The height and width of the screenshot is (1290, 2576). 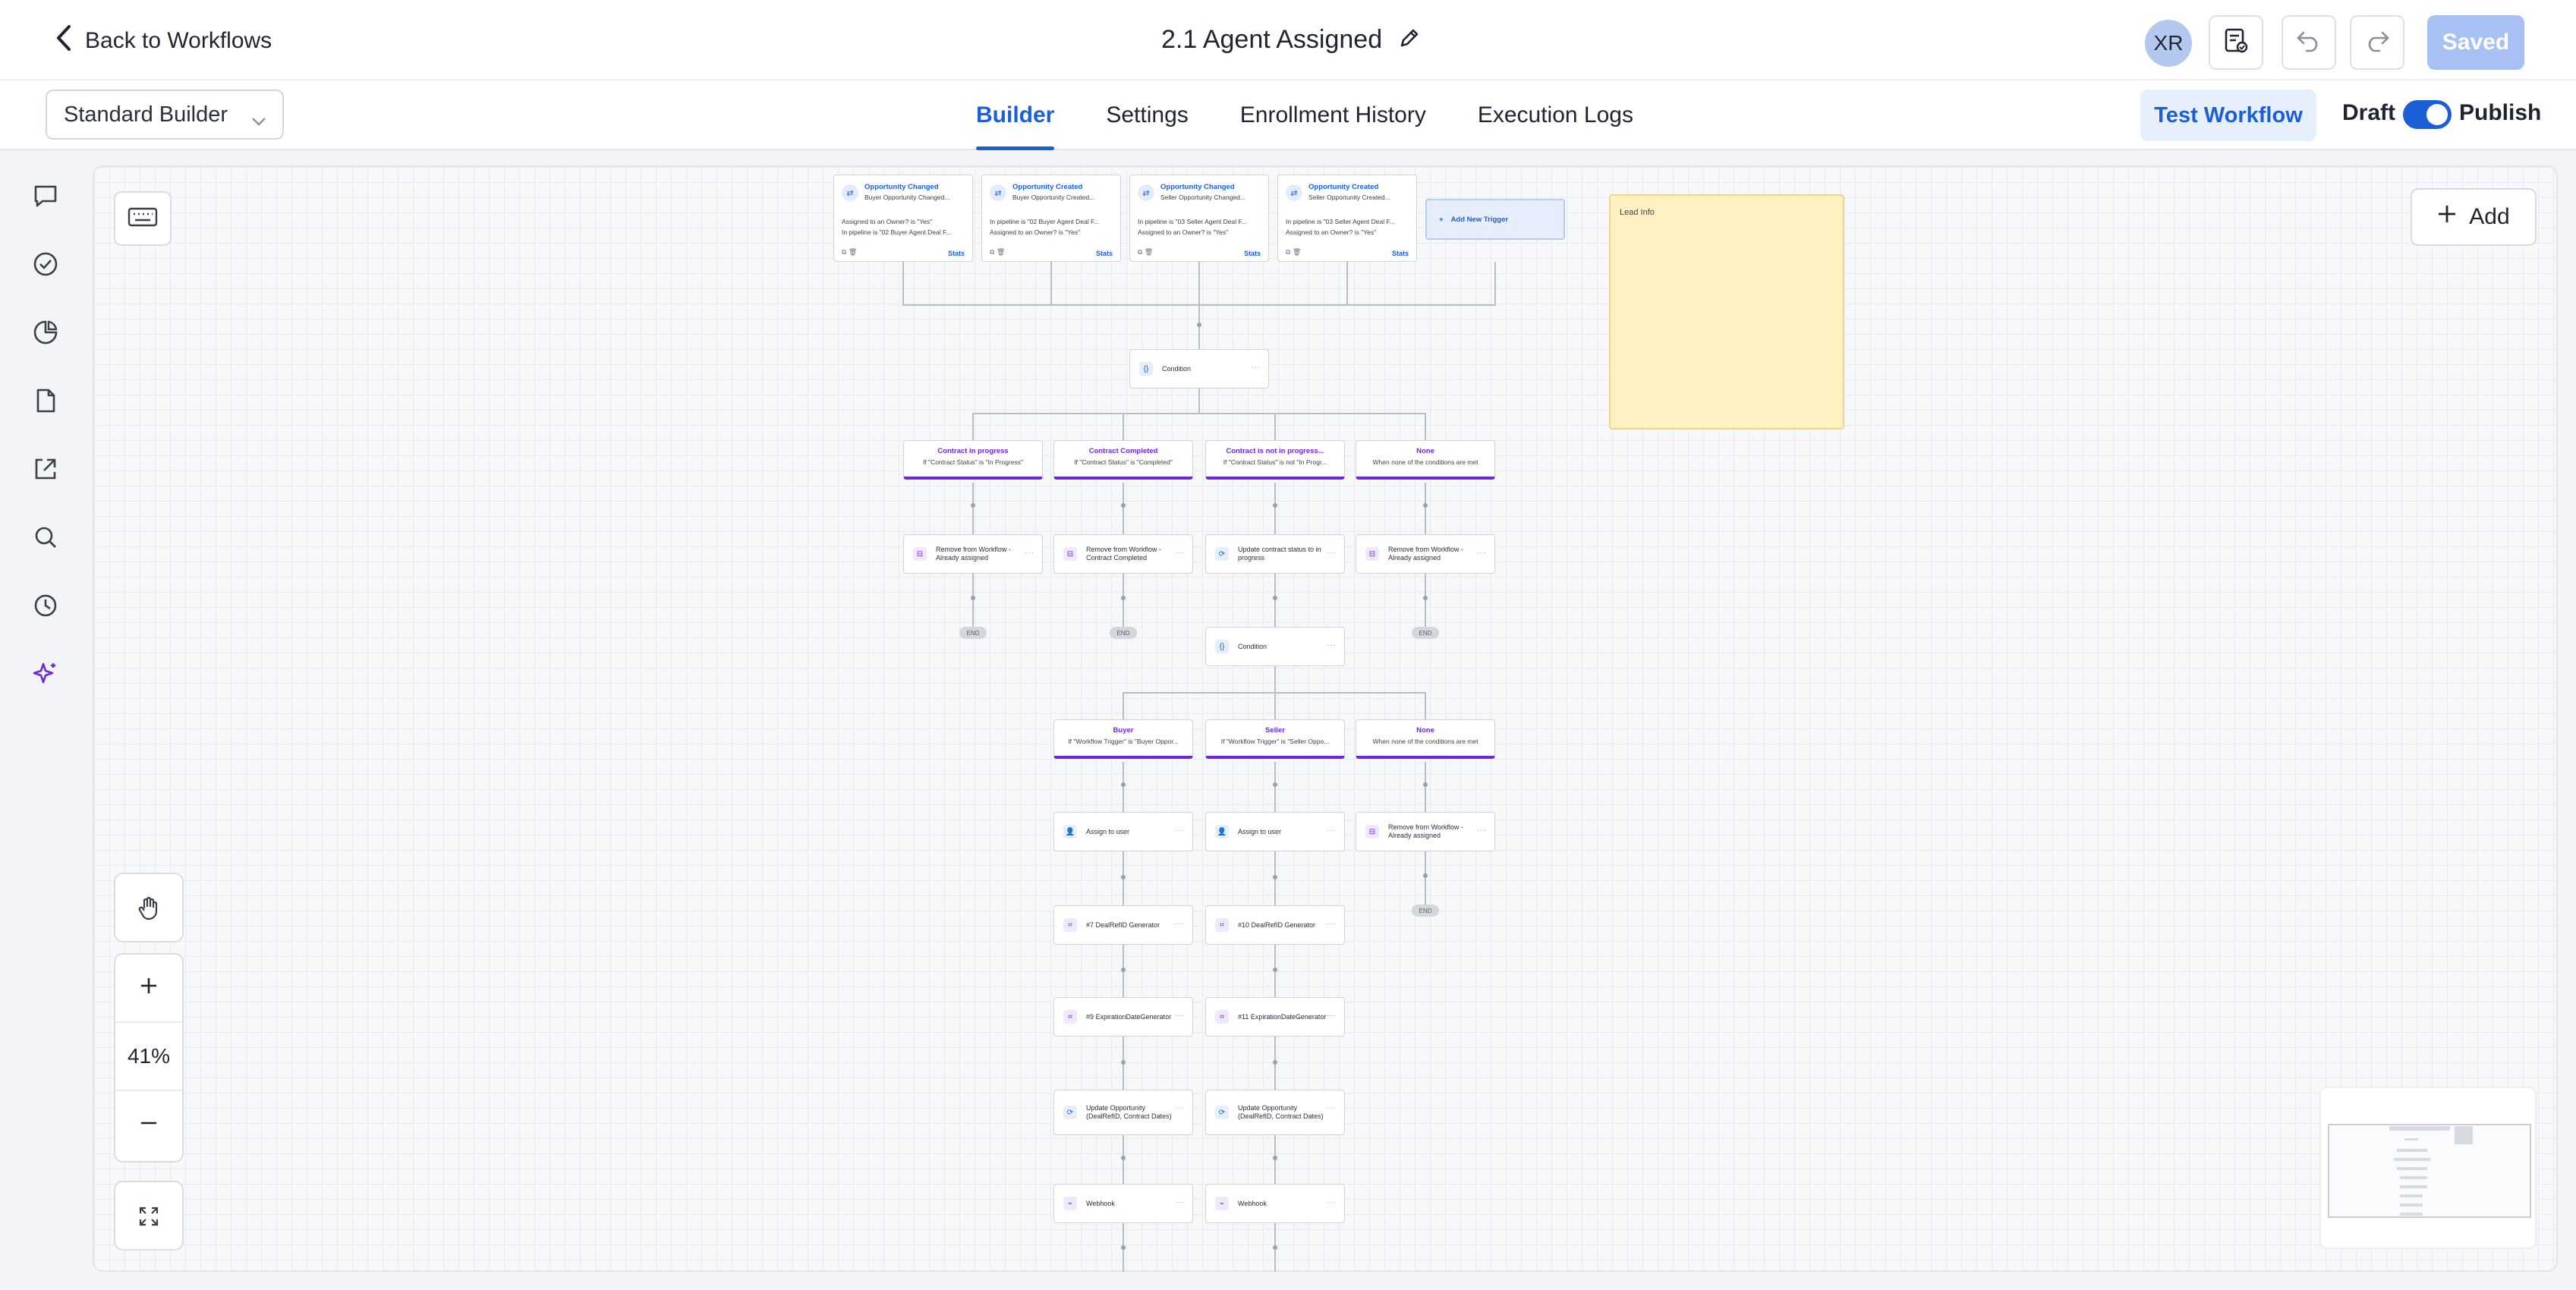 I want to click on minus-icon, so click(x=149, y=1125).